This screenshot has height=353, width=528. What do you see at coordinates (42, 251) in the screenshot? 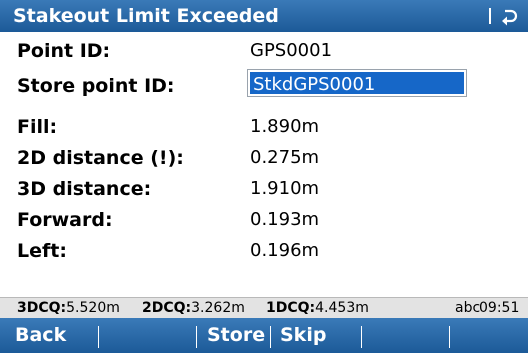
I see `left-label: Left:` at bounding box center [42, 251].